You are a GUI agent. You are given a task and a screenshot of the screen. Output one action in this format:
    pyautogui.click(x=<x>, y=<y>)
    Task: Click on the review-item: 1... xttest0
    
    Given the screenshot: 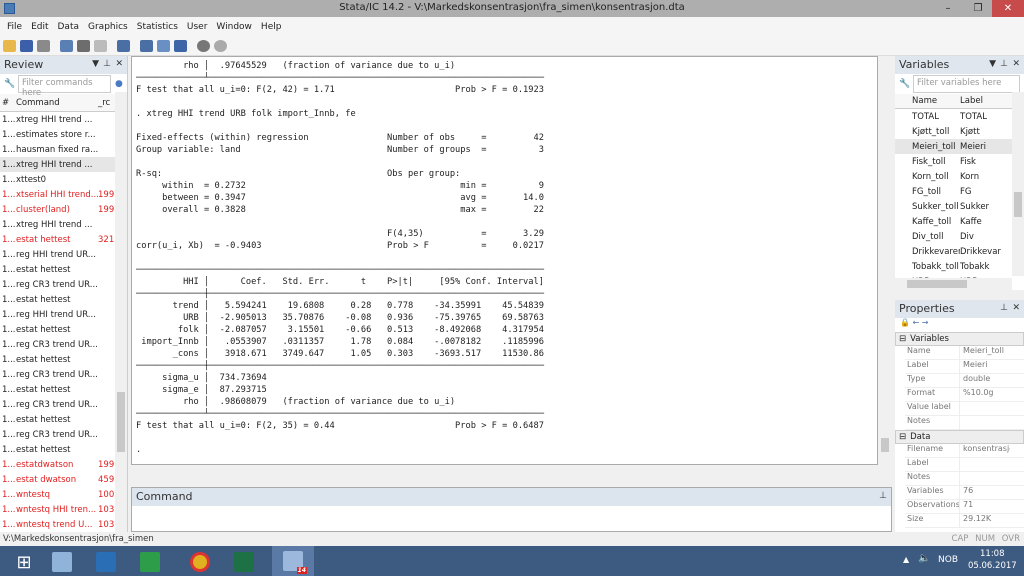 What is the action you would take?
    pyautogui.click(x=63, y=179)
    